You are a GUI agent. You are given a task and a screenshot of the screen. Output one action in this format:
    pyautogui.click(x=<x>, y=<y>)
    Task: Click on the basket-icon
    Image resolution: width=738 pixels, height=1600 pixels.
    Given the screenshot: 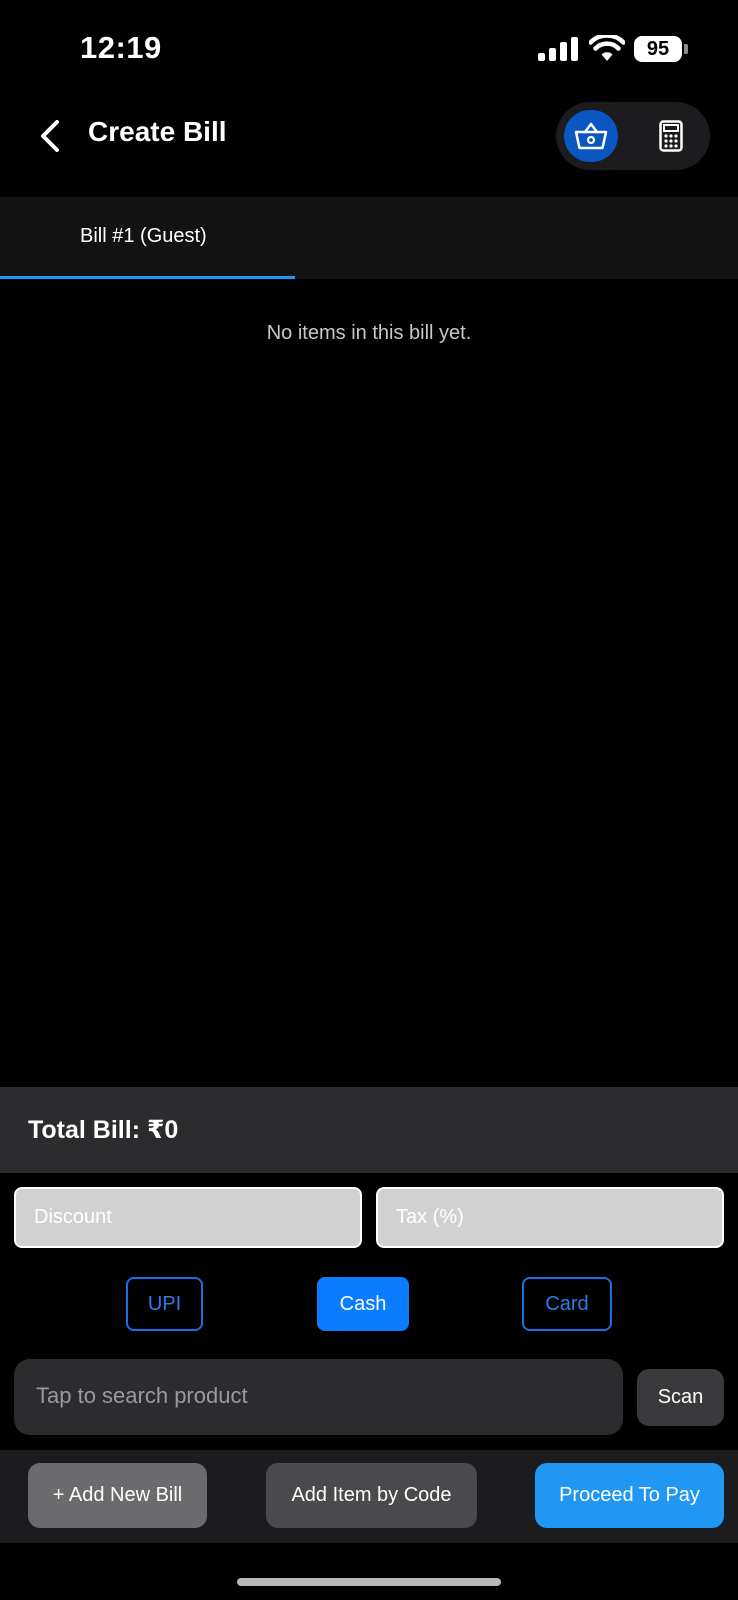 What is the action you would take?
    pyautogui.click(x=591, y=136)
    